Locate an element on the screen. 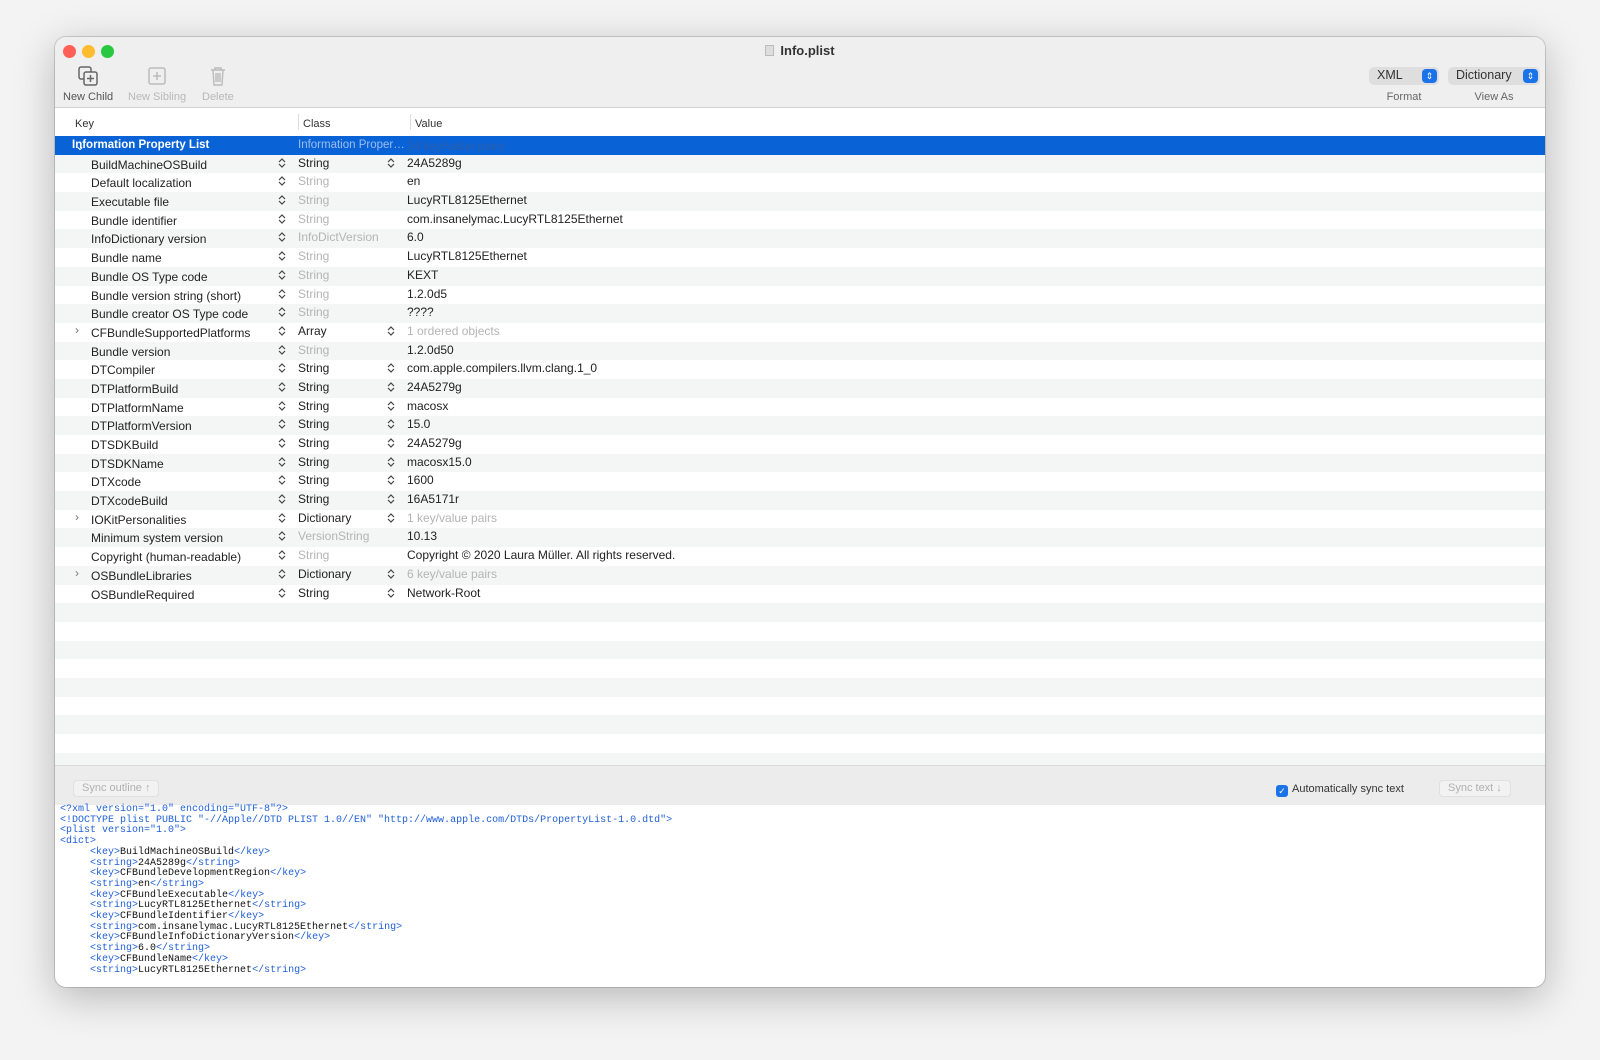  table-row: BuildMachineOSBuild String 24A5289g is located at coordinates (800, 164).